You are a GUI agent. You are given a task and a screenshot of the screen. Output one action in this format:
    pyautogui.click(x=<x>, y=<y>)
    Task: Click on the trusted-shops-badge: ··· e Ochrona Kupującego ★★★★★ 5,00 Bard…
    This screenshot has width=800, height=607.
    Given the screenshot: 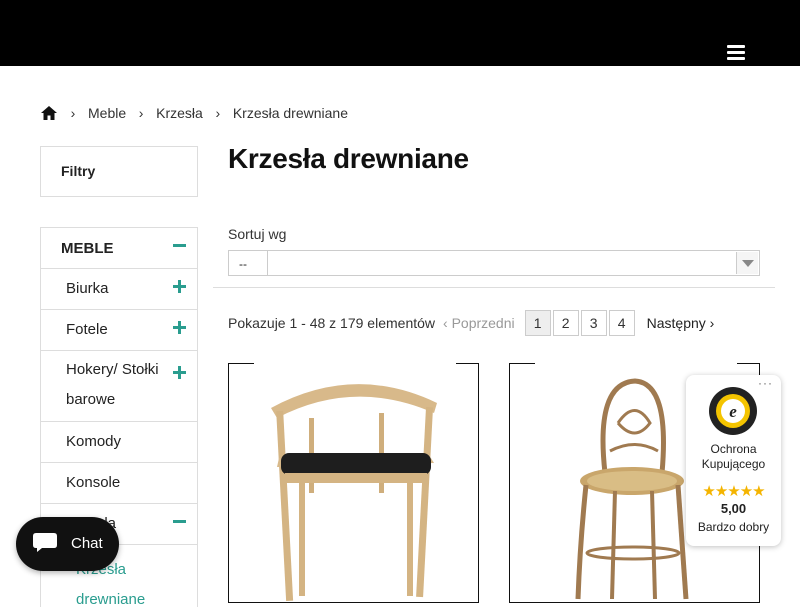 What is the action you would take?
    pyautogui.click(x=733, y=460)
    